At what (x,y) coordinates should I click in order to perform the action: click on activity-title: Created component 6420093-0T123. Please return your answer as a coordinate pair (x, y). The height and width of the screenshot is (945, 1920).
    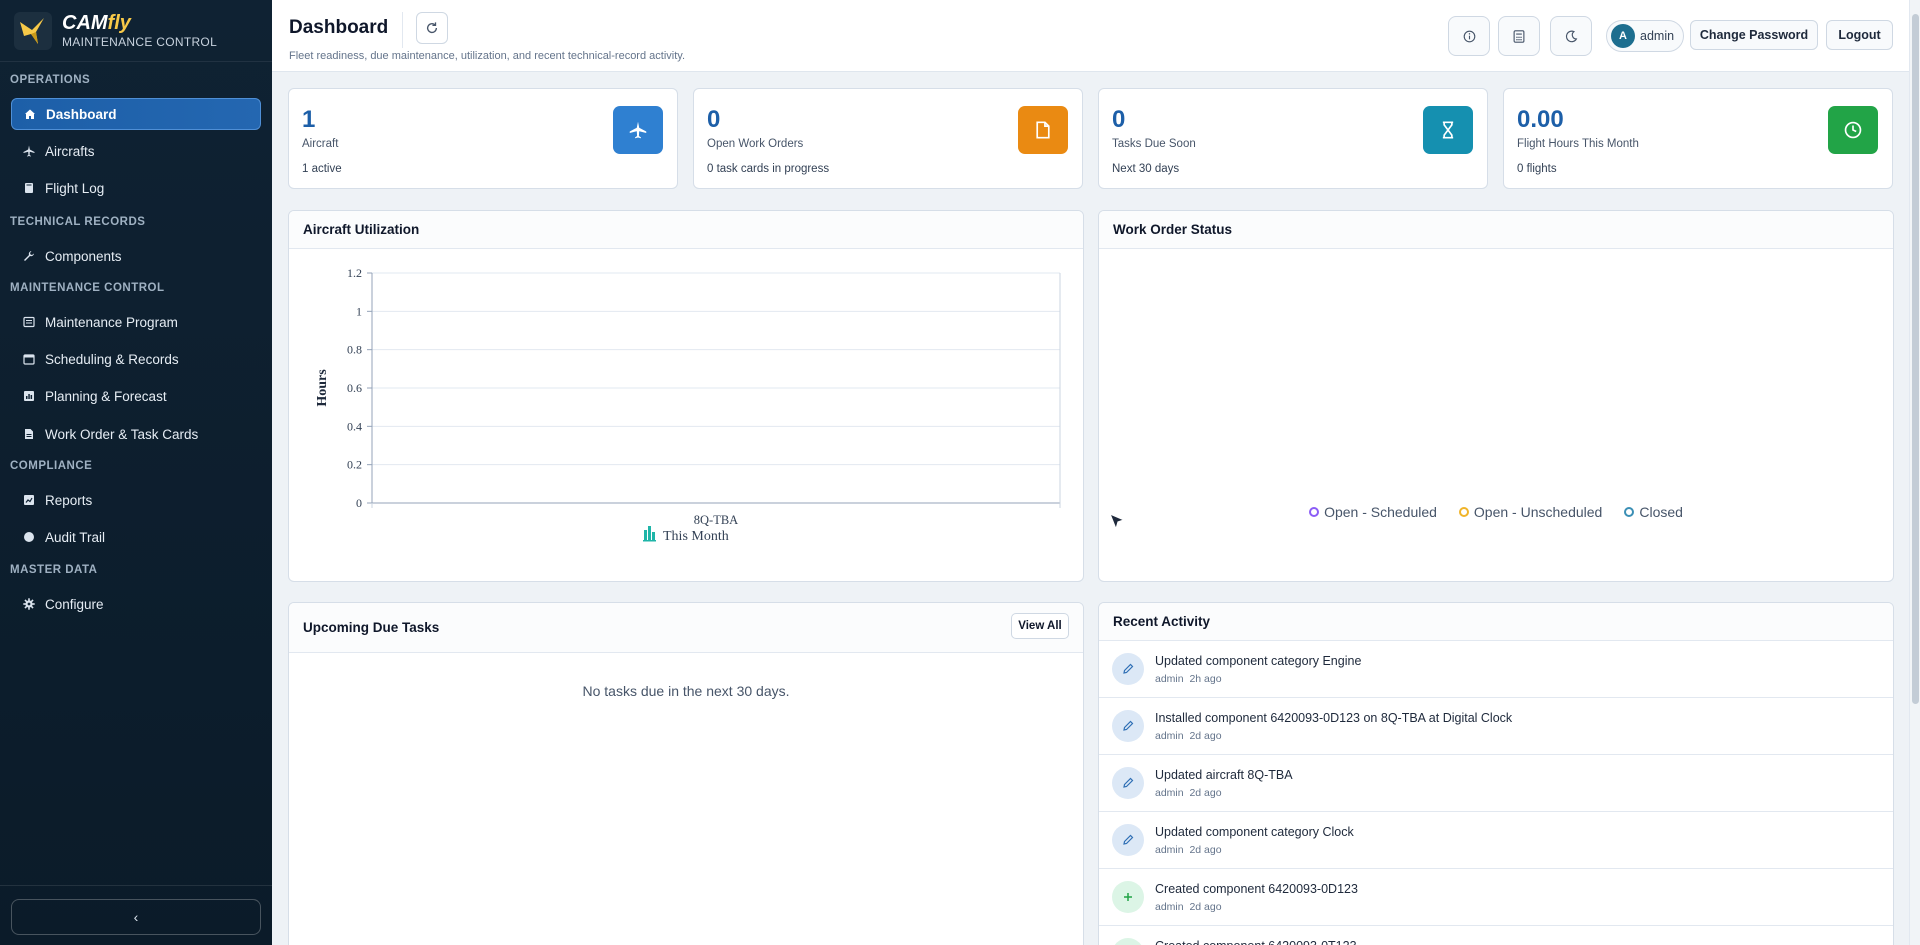
    Looking at the image, I should click on (1256, 942).